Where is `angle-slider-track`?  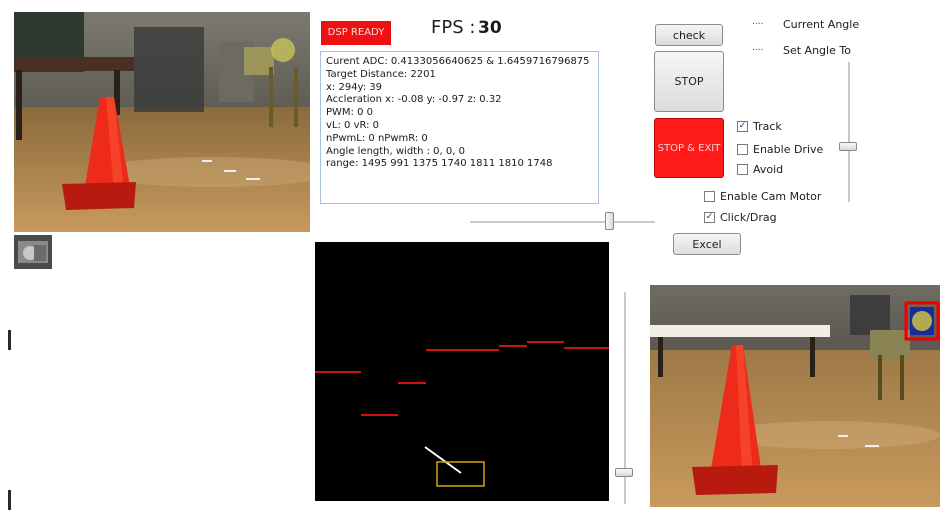
angle-slider-track is located at coordinates (849, 132).